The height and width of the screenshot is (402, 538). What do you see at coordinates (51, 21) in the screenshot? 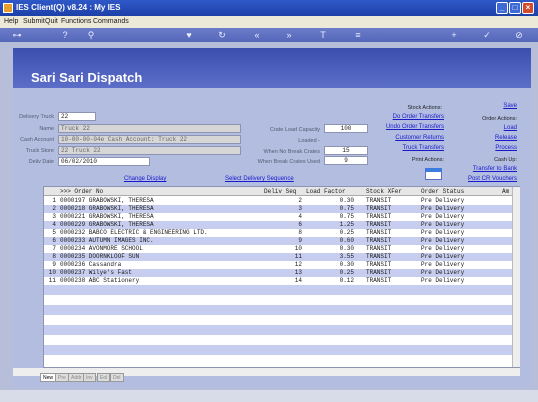
I see `menu-quit: Quit` at bounding box center [51, 21].